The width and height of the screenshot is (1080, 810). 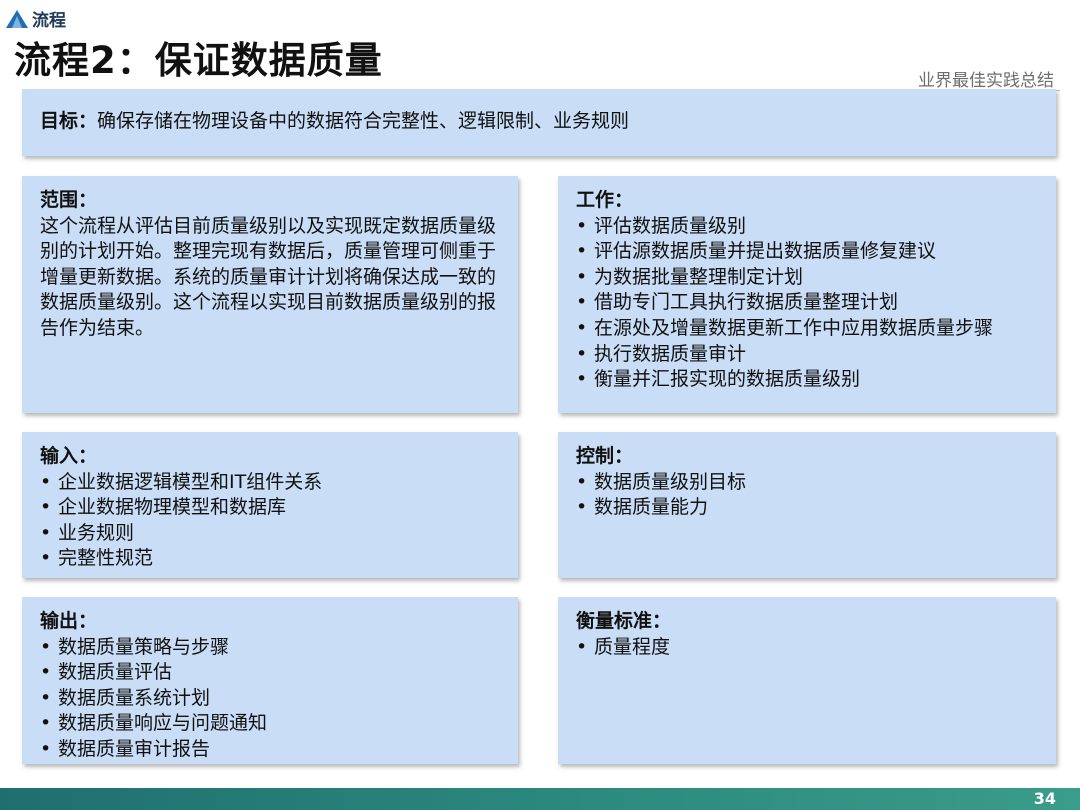 I want to click on list-item: 数据质量响应与问题通知, so click(x=270, y=724).